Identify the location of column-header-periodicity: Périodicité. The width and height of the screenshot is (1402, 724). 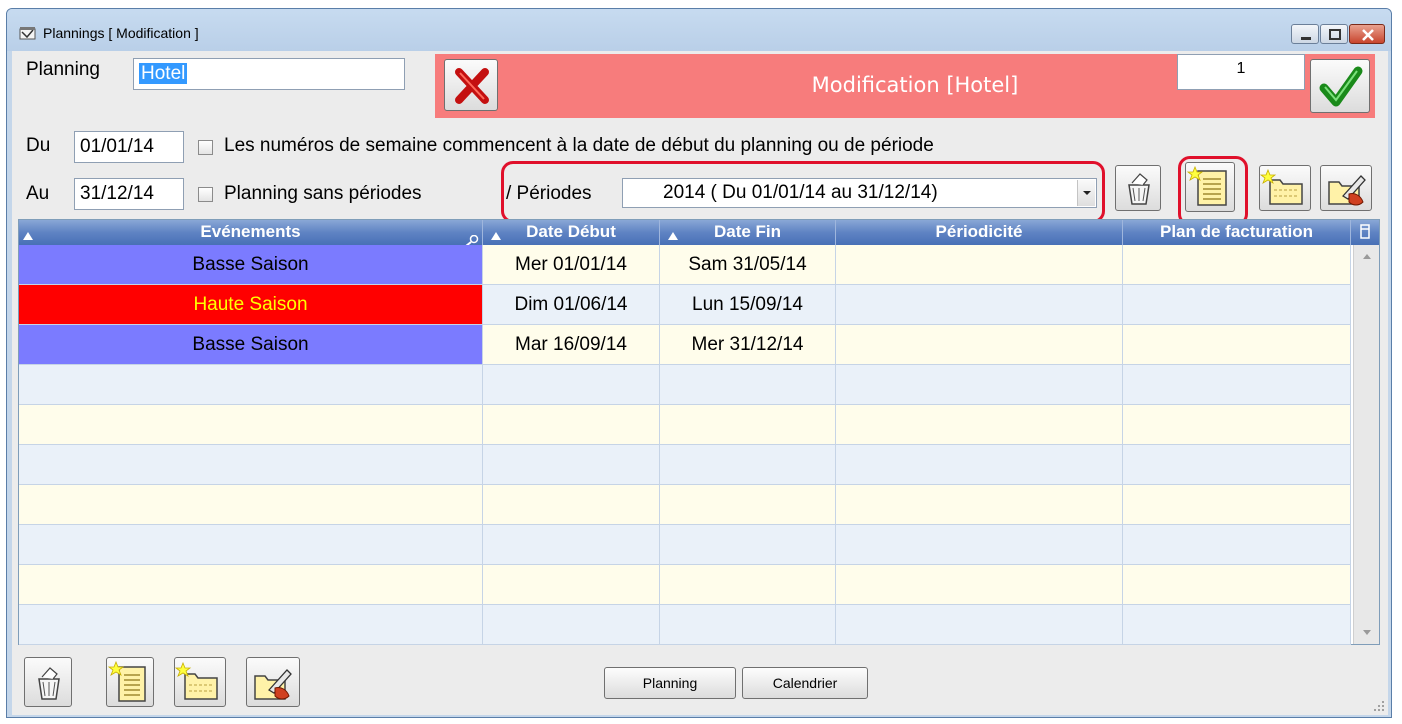
(979, 232).